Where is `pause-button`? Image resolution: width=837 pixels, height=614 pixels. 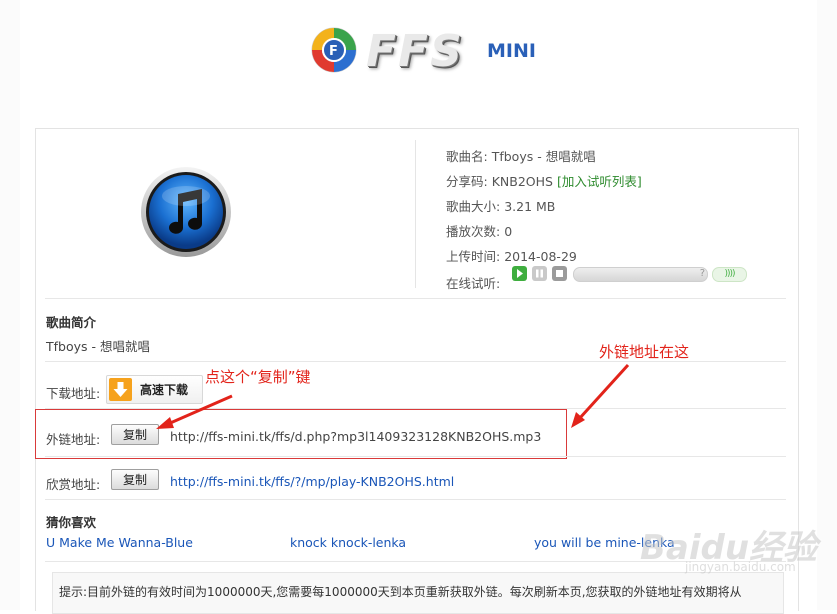 pause-button is located at coordinates (539, 273).